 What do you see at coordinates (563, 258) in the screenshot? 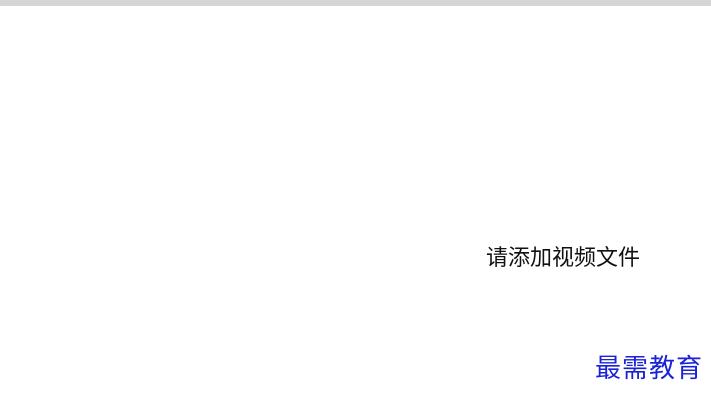
I see `empty-video-message: 请添加视频文件` at bounding box center [563, 258].